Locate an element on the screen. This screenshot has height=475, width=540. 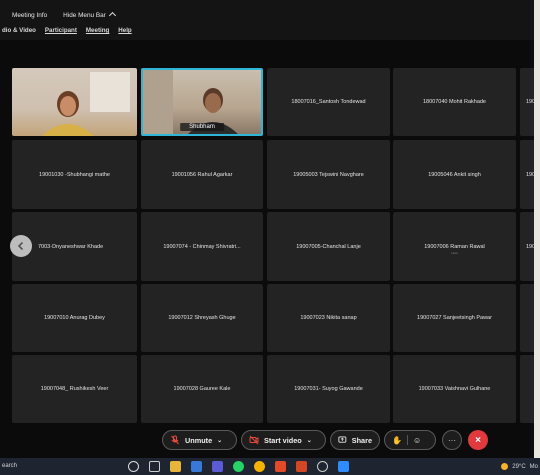
participant-name-label: 19007033 Vaishnavi Gulhane is located at coordinates (454, 389).